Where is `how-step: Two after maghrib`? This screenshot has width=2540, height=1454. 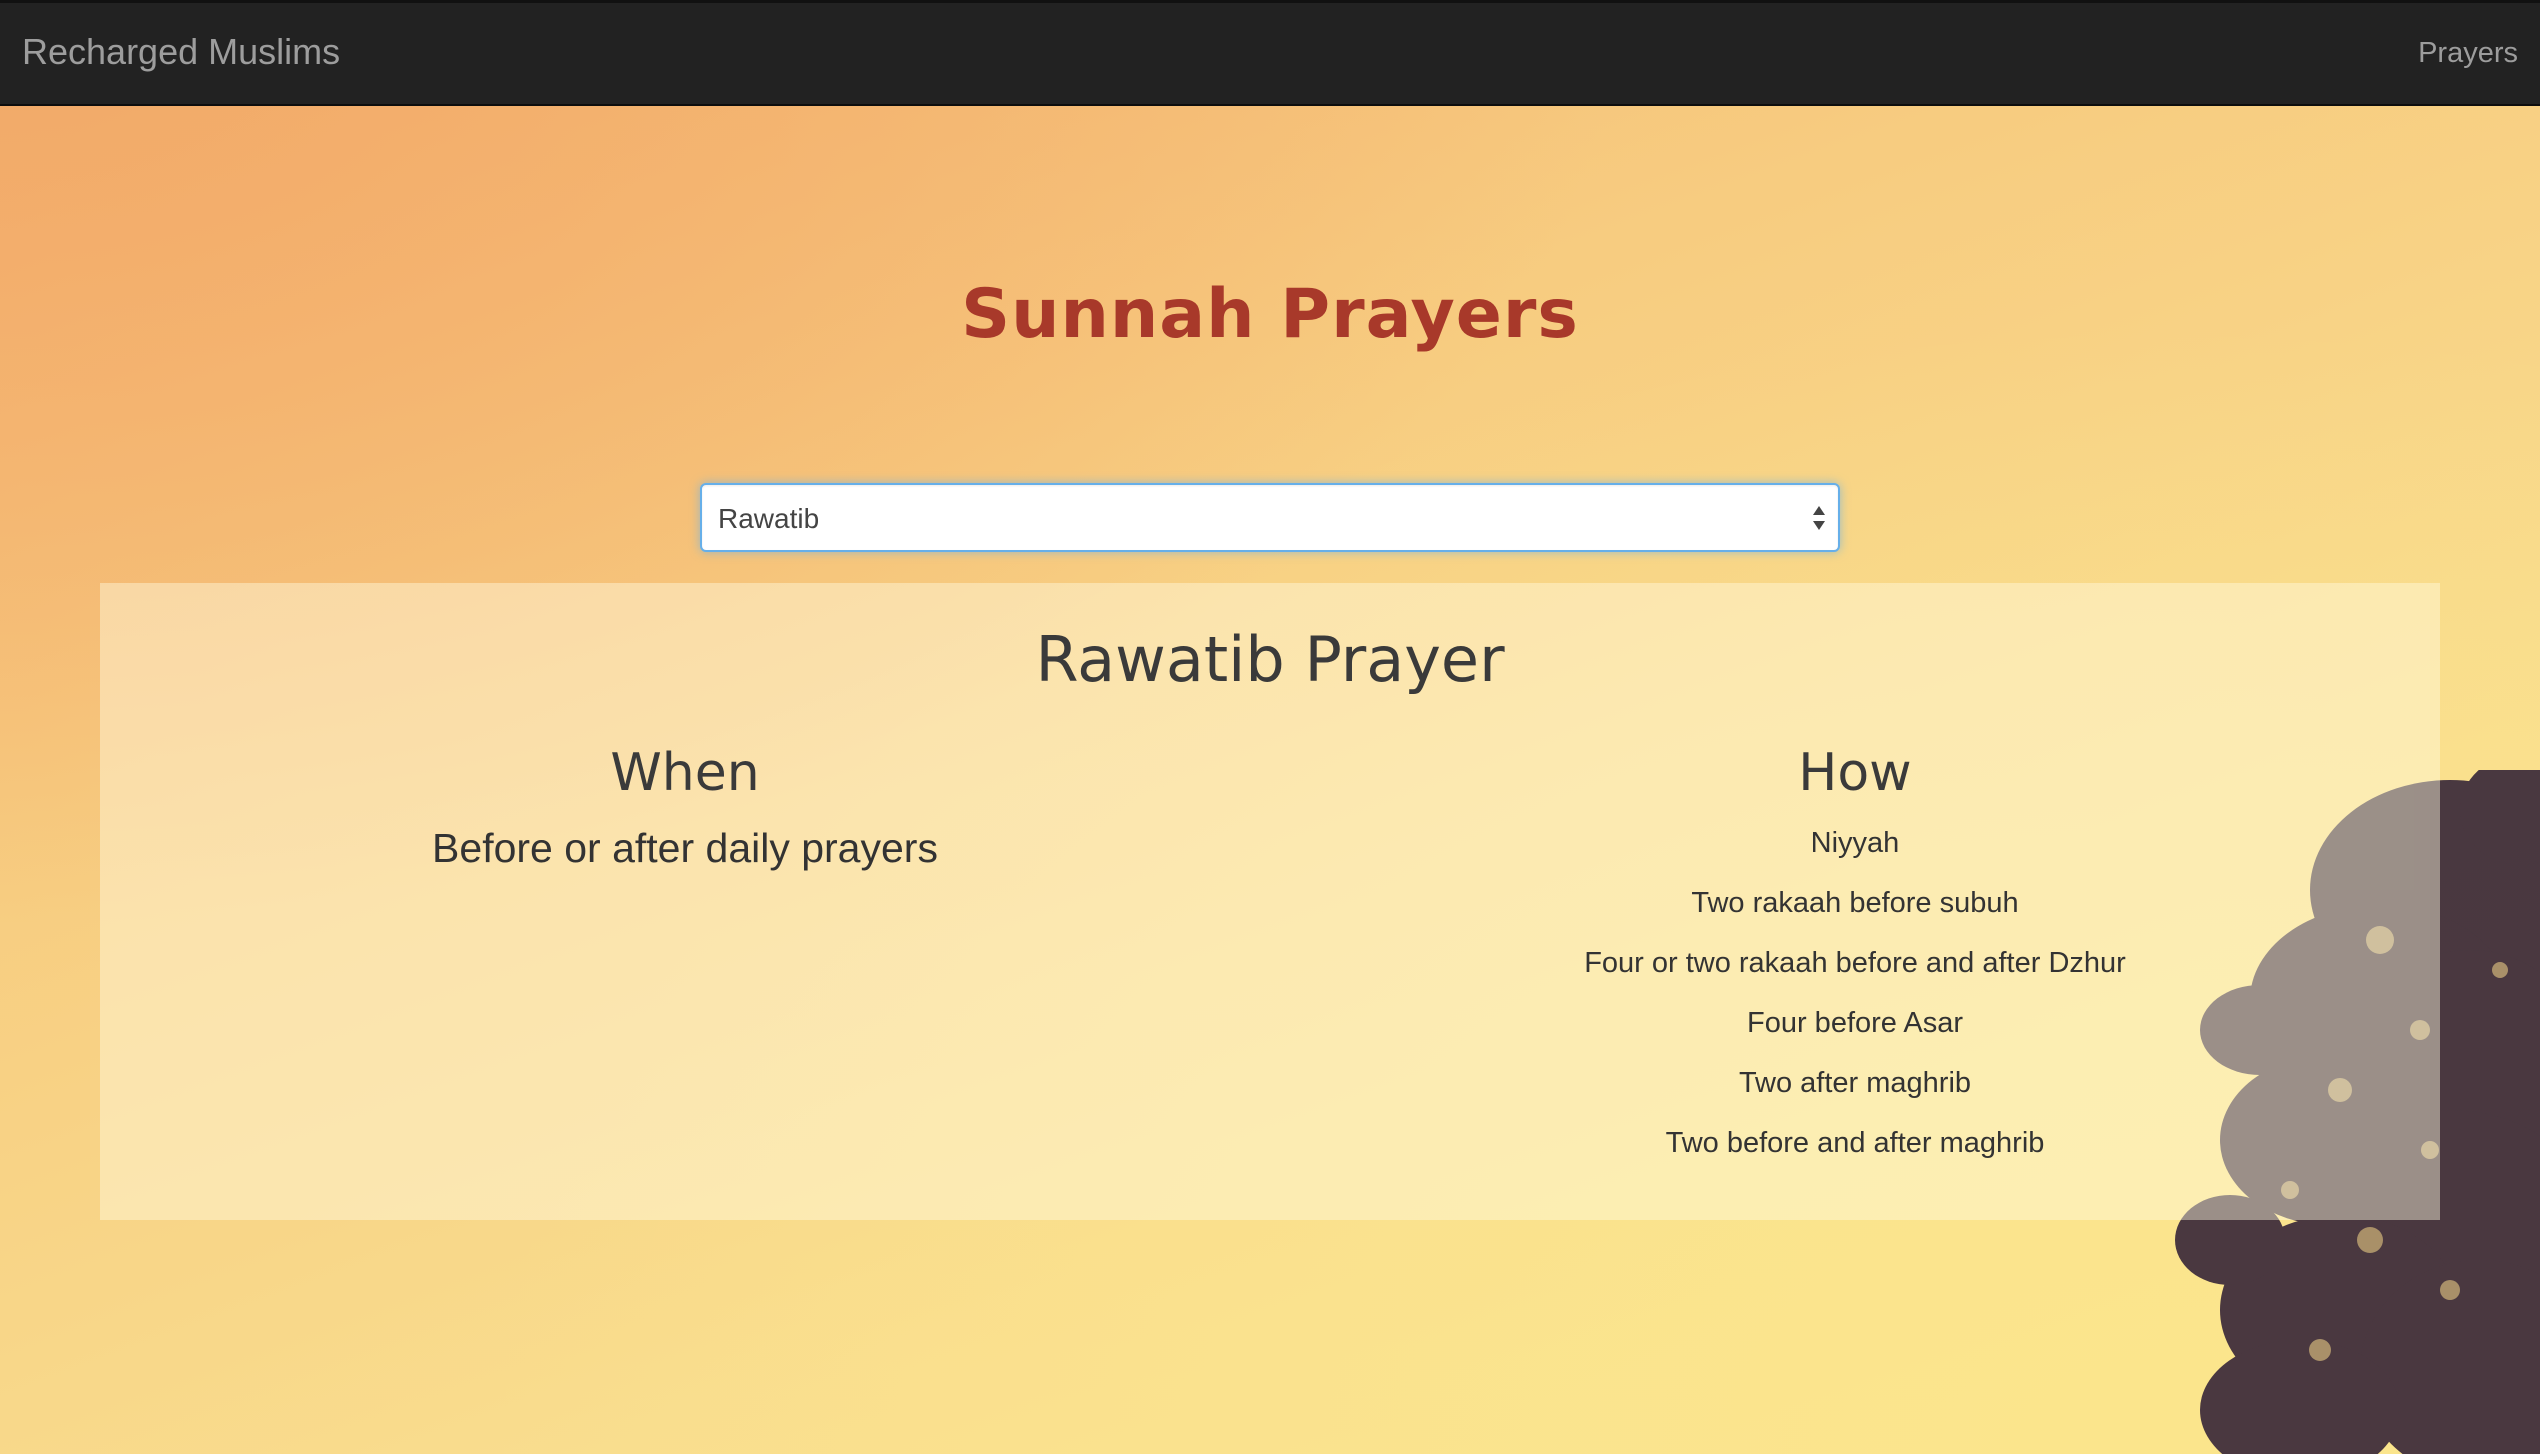 how-step: Two after maghrib is located at coordinates (1855, 1083).